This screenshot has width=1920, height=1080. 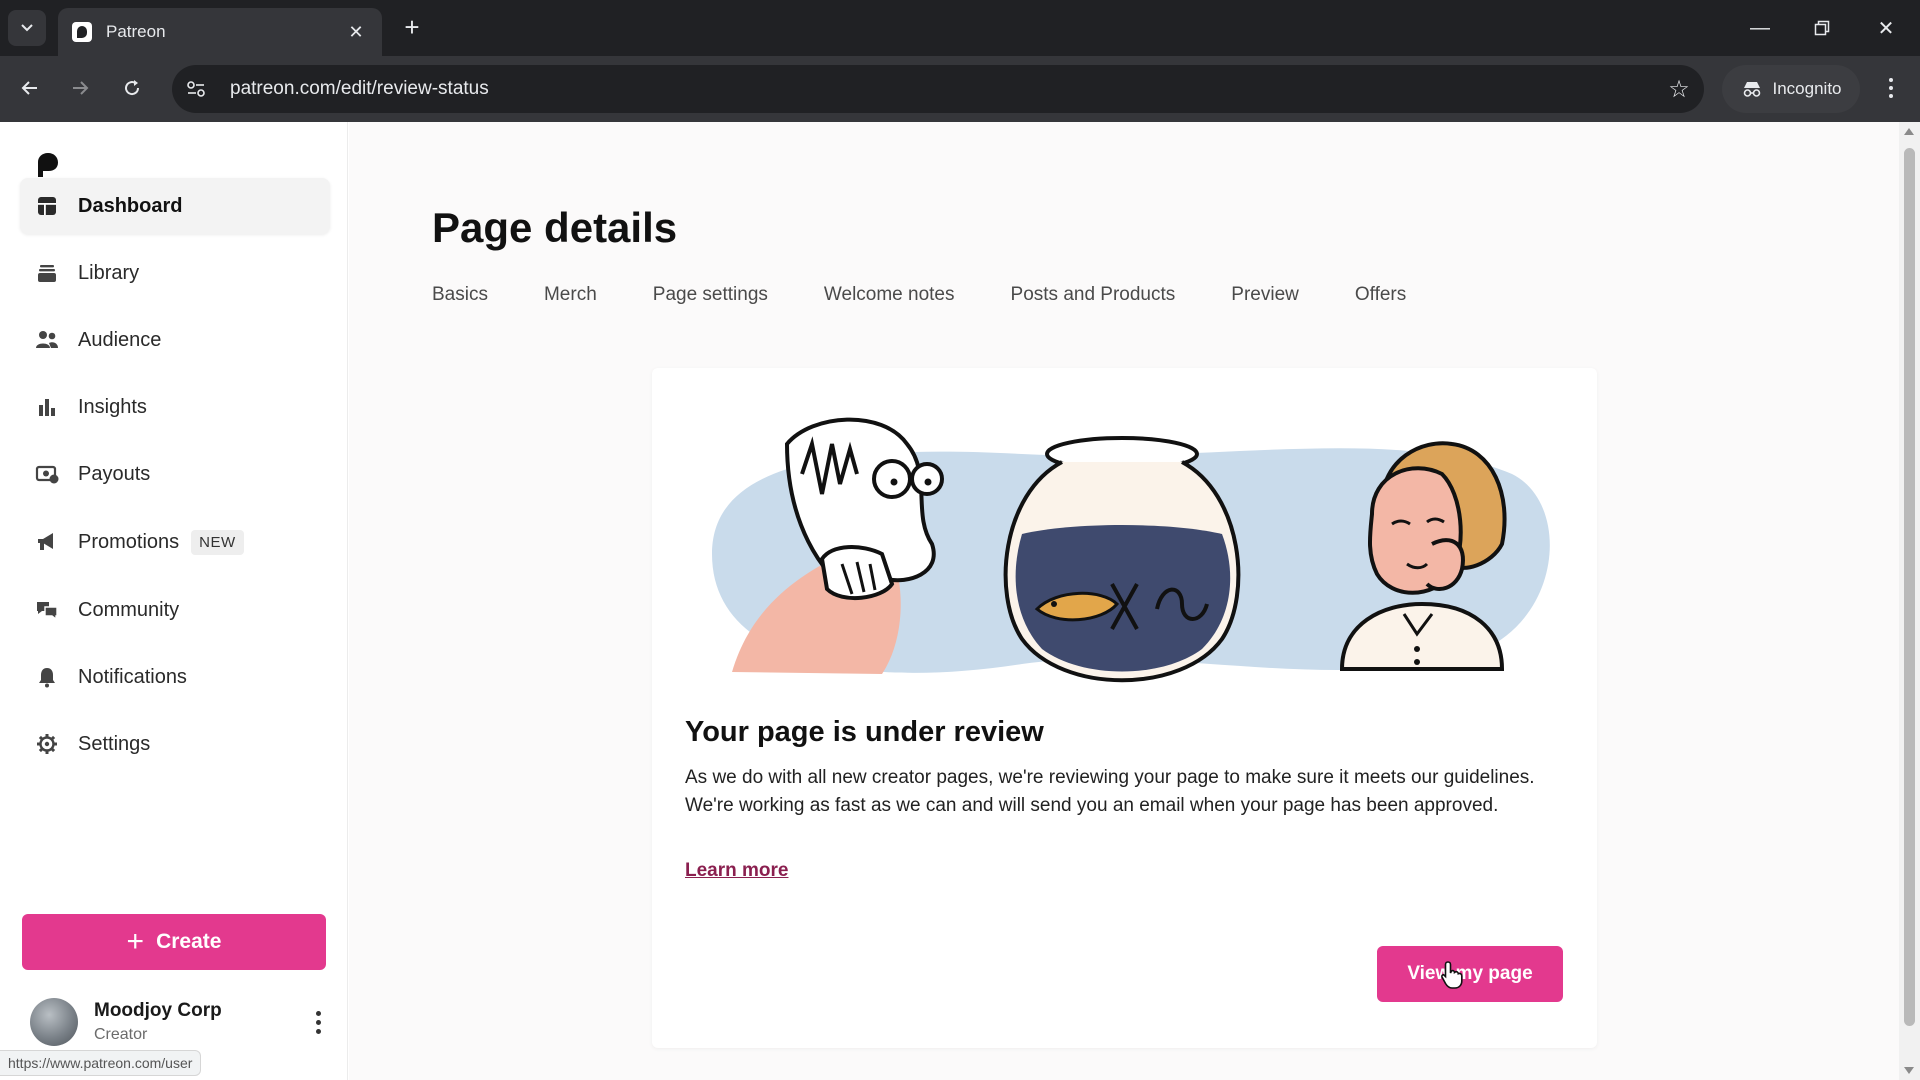 What do you see at coordinates (460, 295) in the screenshot?
I see `tab-basics: Basics` at bounding box center [460, 295].